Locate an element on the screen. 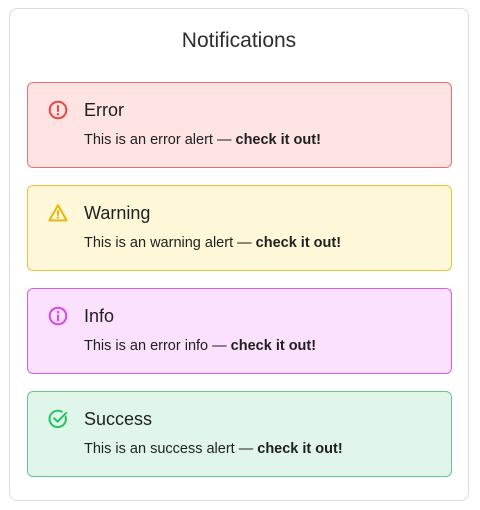 The width and height of the screenshot is (480, 510). alert-message-text: This is an error info — is located at coordinates (157, 346).